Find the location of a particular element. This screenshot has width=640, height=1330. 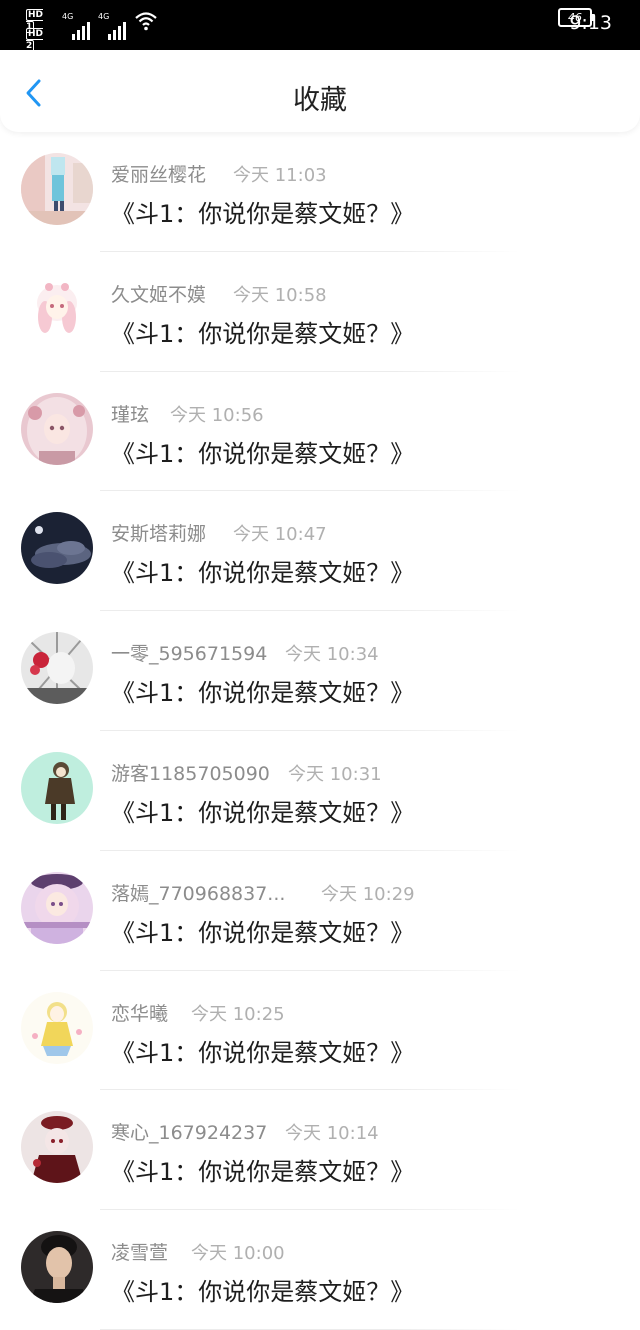

item-name: 瑾玹 is located at coordinates (130, 414).